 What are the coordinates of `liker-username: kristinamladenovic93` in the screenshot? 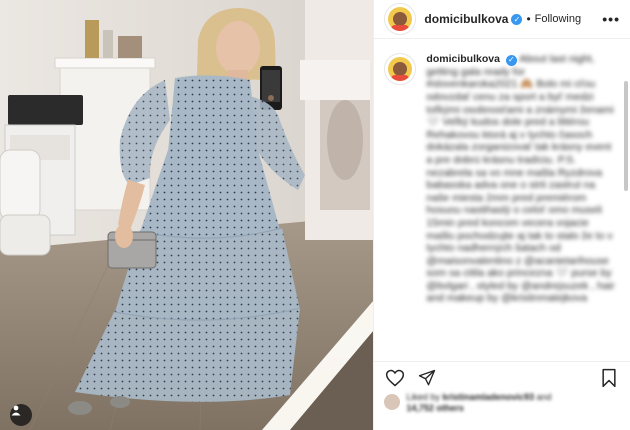 It's located at (488, 397).